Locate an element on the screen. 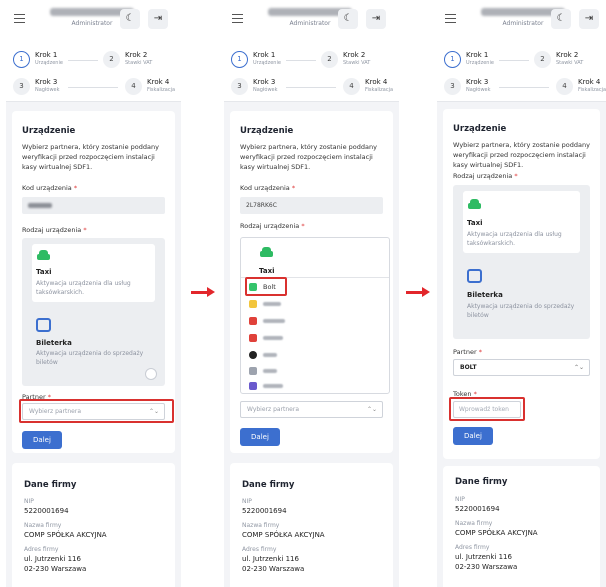  device-code-field: 2L78RK6C is located at coordinates (311, 205).